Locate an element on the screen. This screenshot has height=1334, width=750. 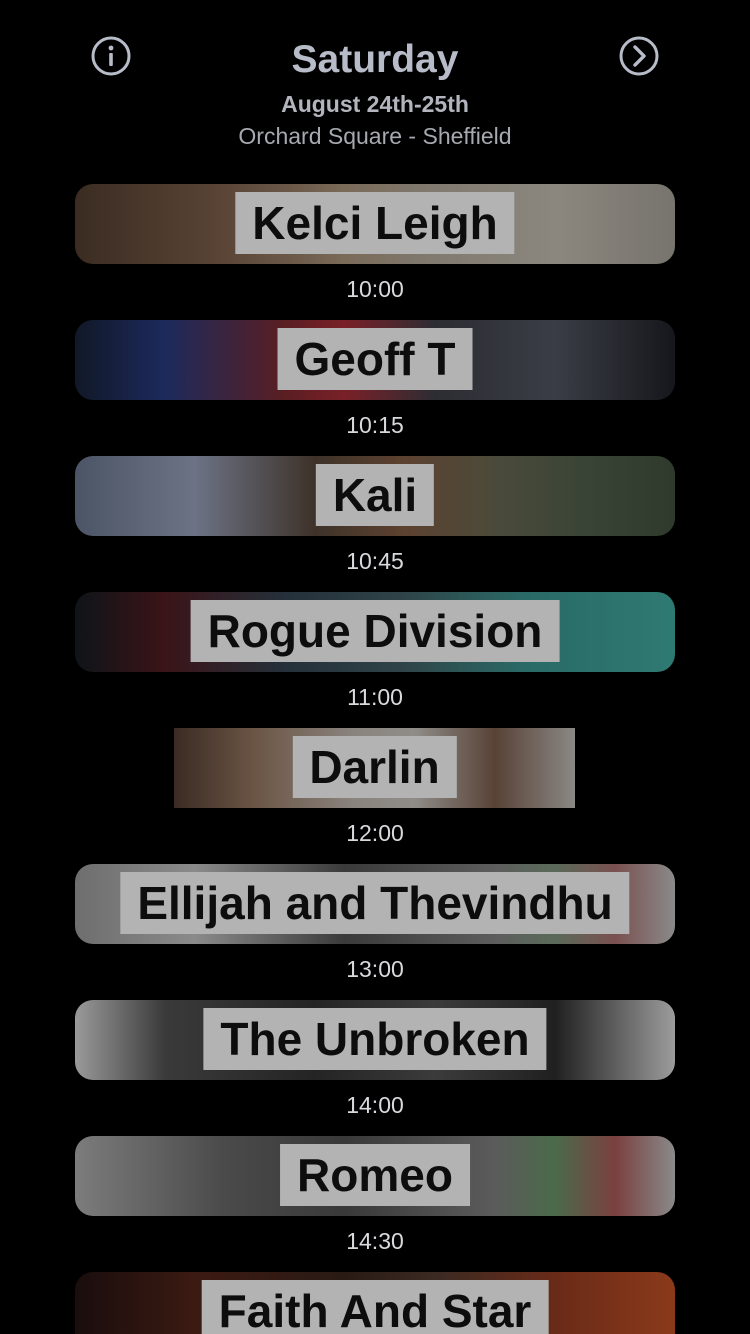
act-time: 14:30 is located at coordinates (375, 1241).